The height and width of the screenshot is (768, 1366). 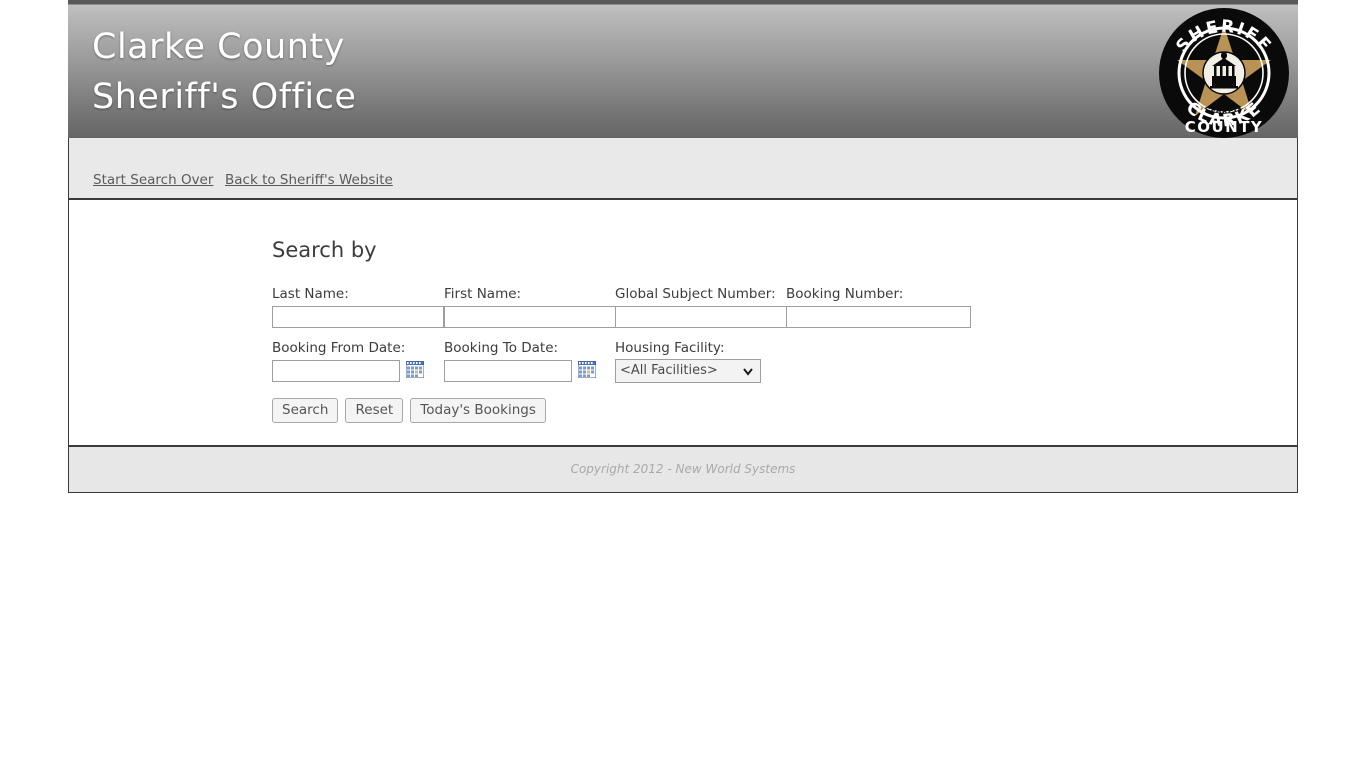 What do you see at coordinates (153, 180) in the screenshot?
I see `start-search-over-link: Start Search Over` at bounding box center [153, 180].